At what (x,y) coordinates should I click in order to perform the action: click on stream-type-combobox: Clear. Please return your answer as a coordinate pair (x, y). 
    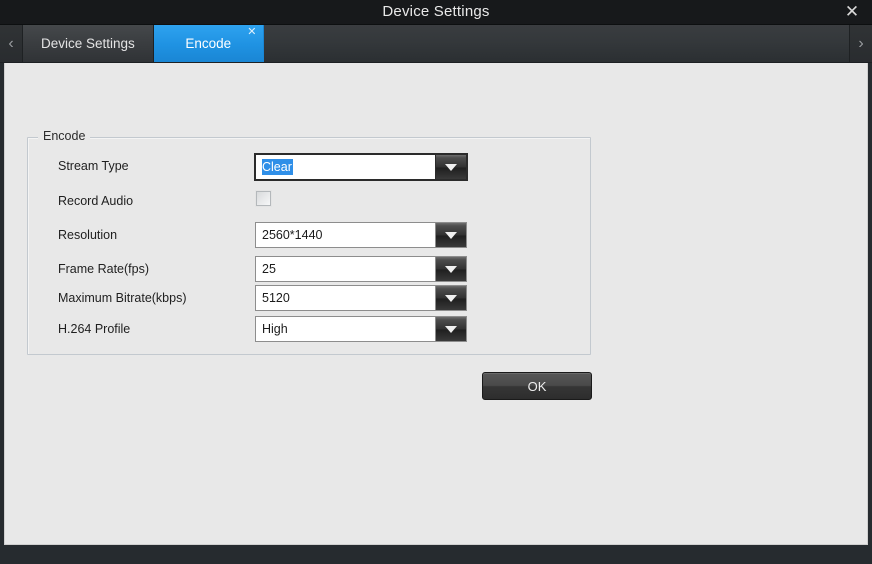
    Looking at the image, I should click on (361, 167).